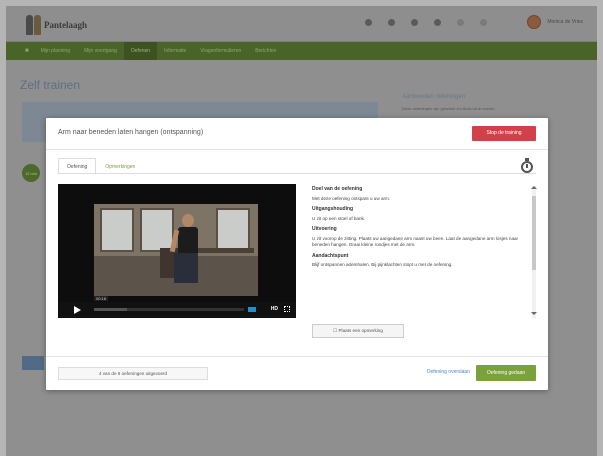 This screenshot has width=603, height=456. Describe the element at coordinates (140, 51) in the screenshot. I see `nav-item-oefenen: Oefenen` at that location.